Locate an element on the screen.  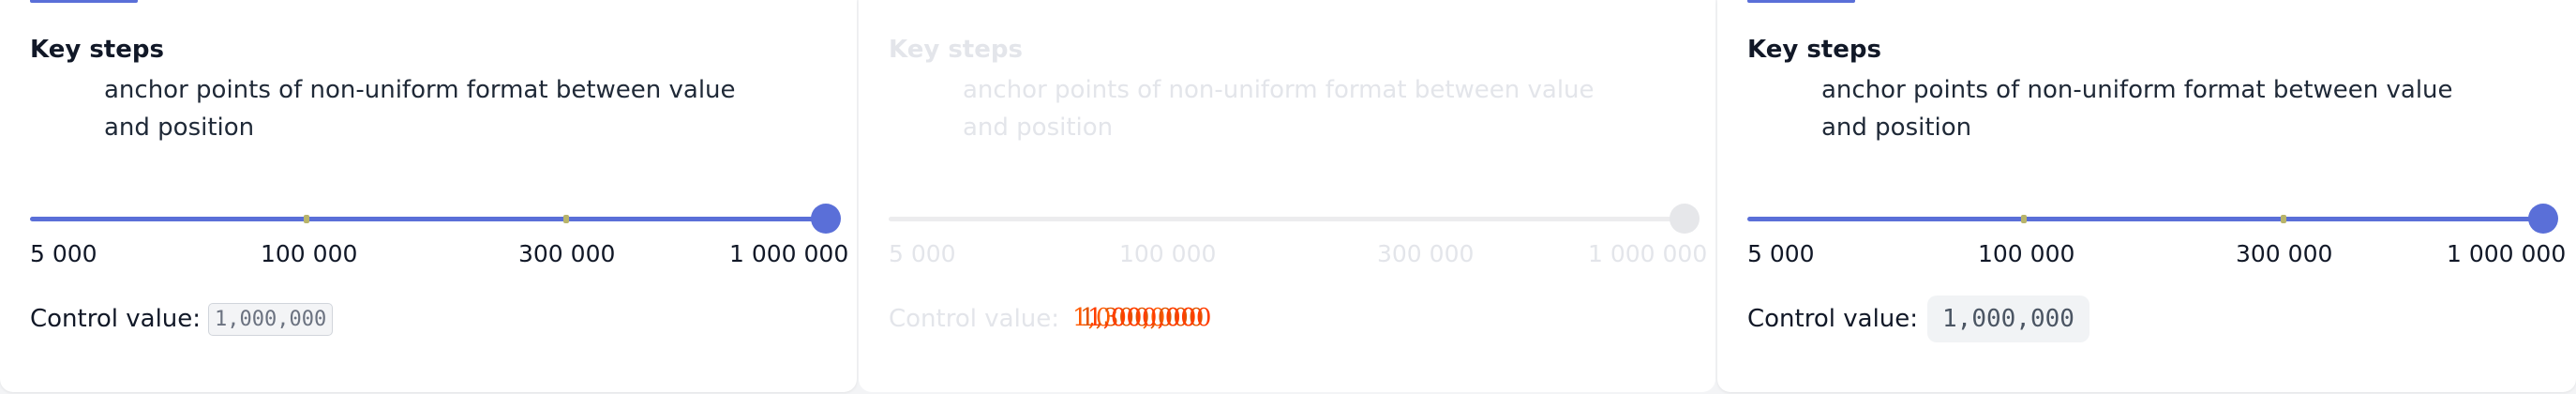
control-value-ghost: 1,000,000 is located at coordinates (1149, 318).